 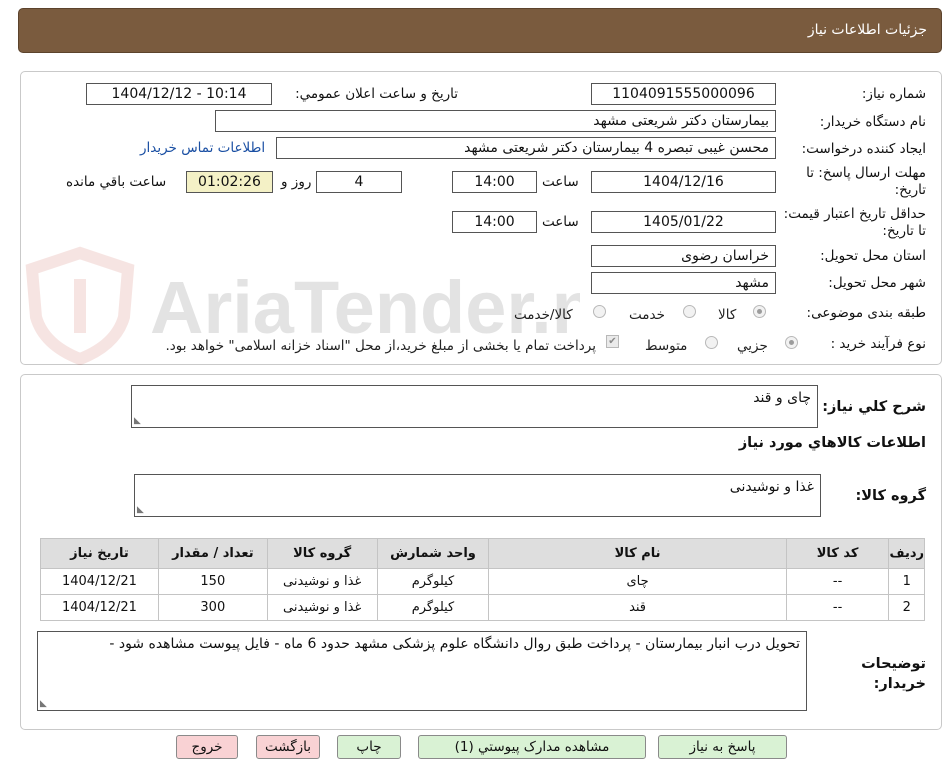 What do you see at coordinates (543, 315) in the screenshot?
I see `category-option-goods-service: کالا/خدمت` at bounding box center [543, 315].